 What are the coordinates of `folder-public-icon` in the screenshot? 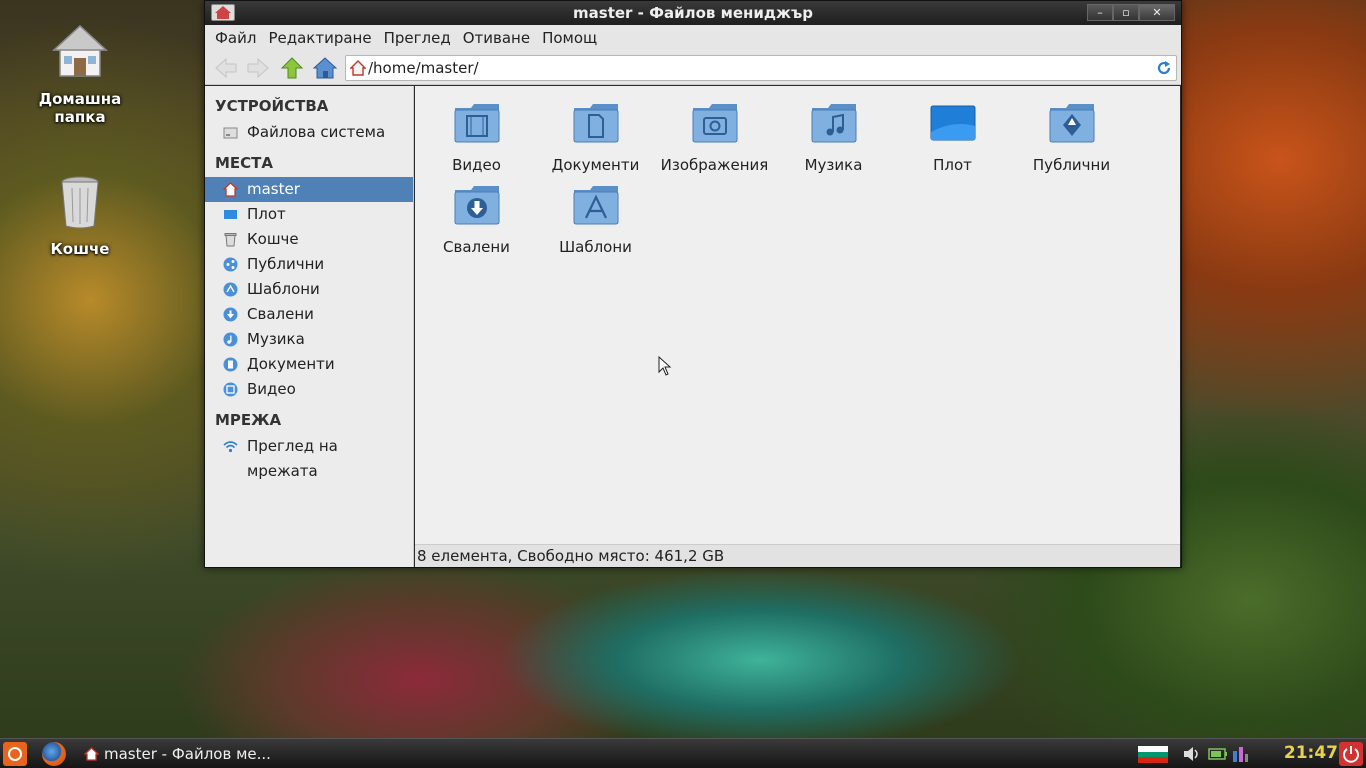 It's located at (1071, 123).